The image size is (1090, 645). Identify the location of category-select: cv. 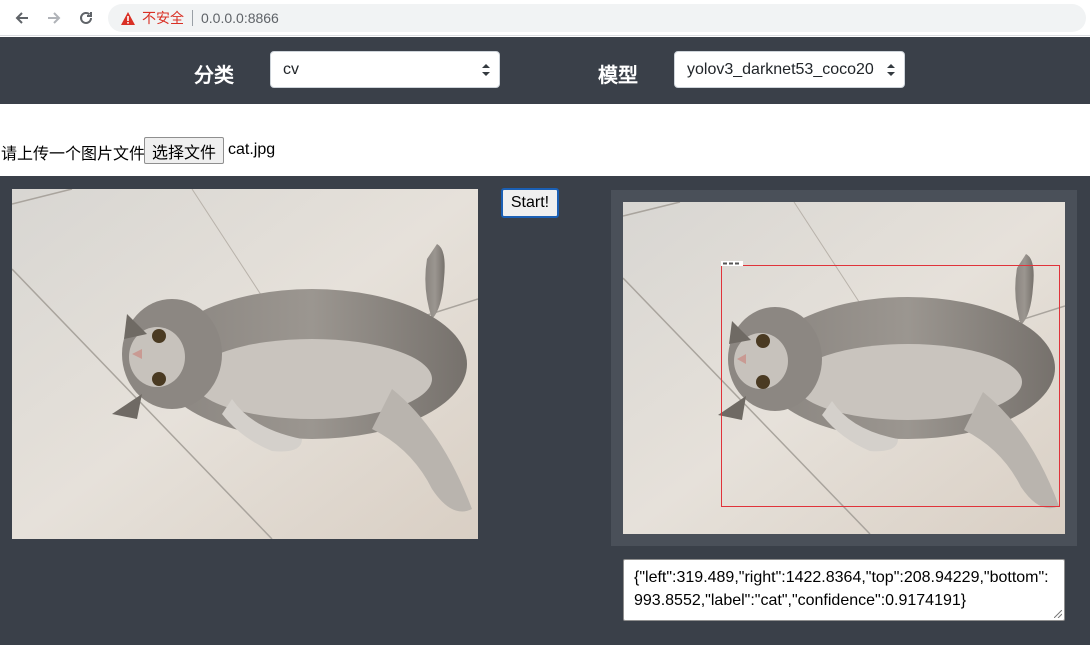
(385, 69).